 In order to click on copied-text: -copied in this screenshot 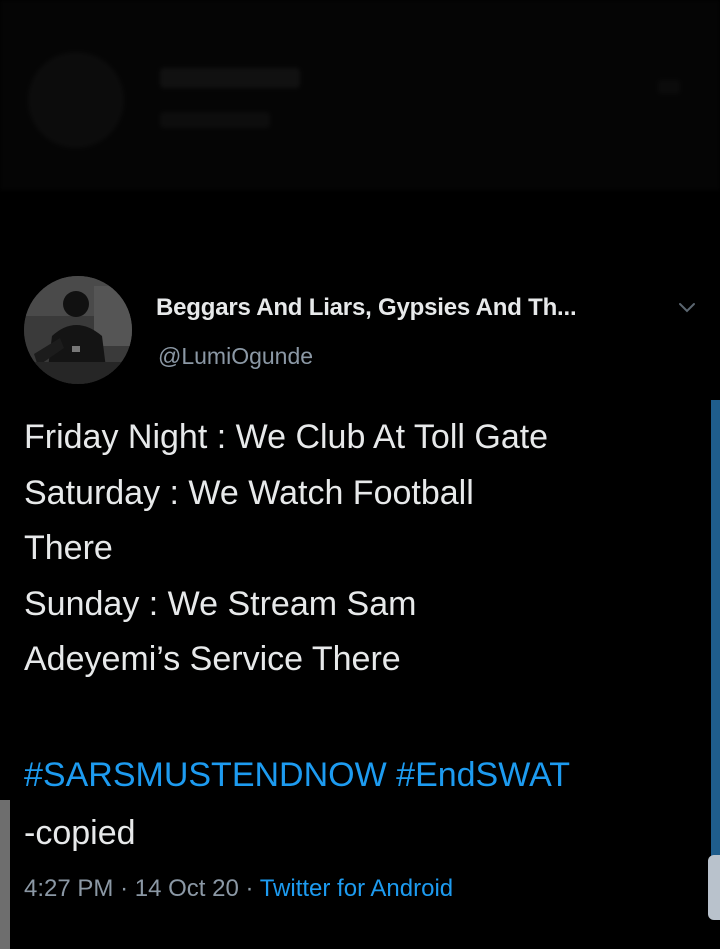, I will do `click(80, 833)`.